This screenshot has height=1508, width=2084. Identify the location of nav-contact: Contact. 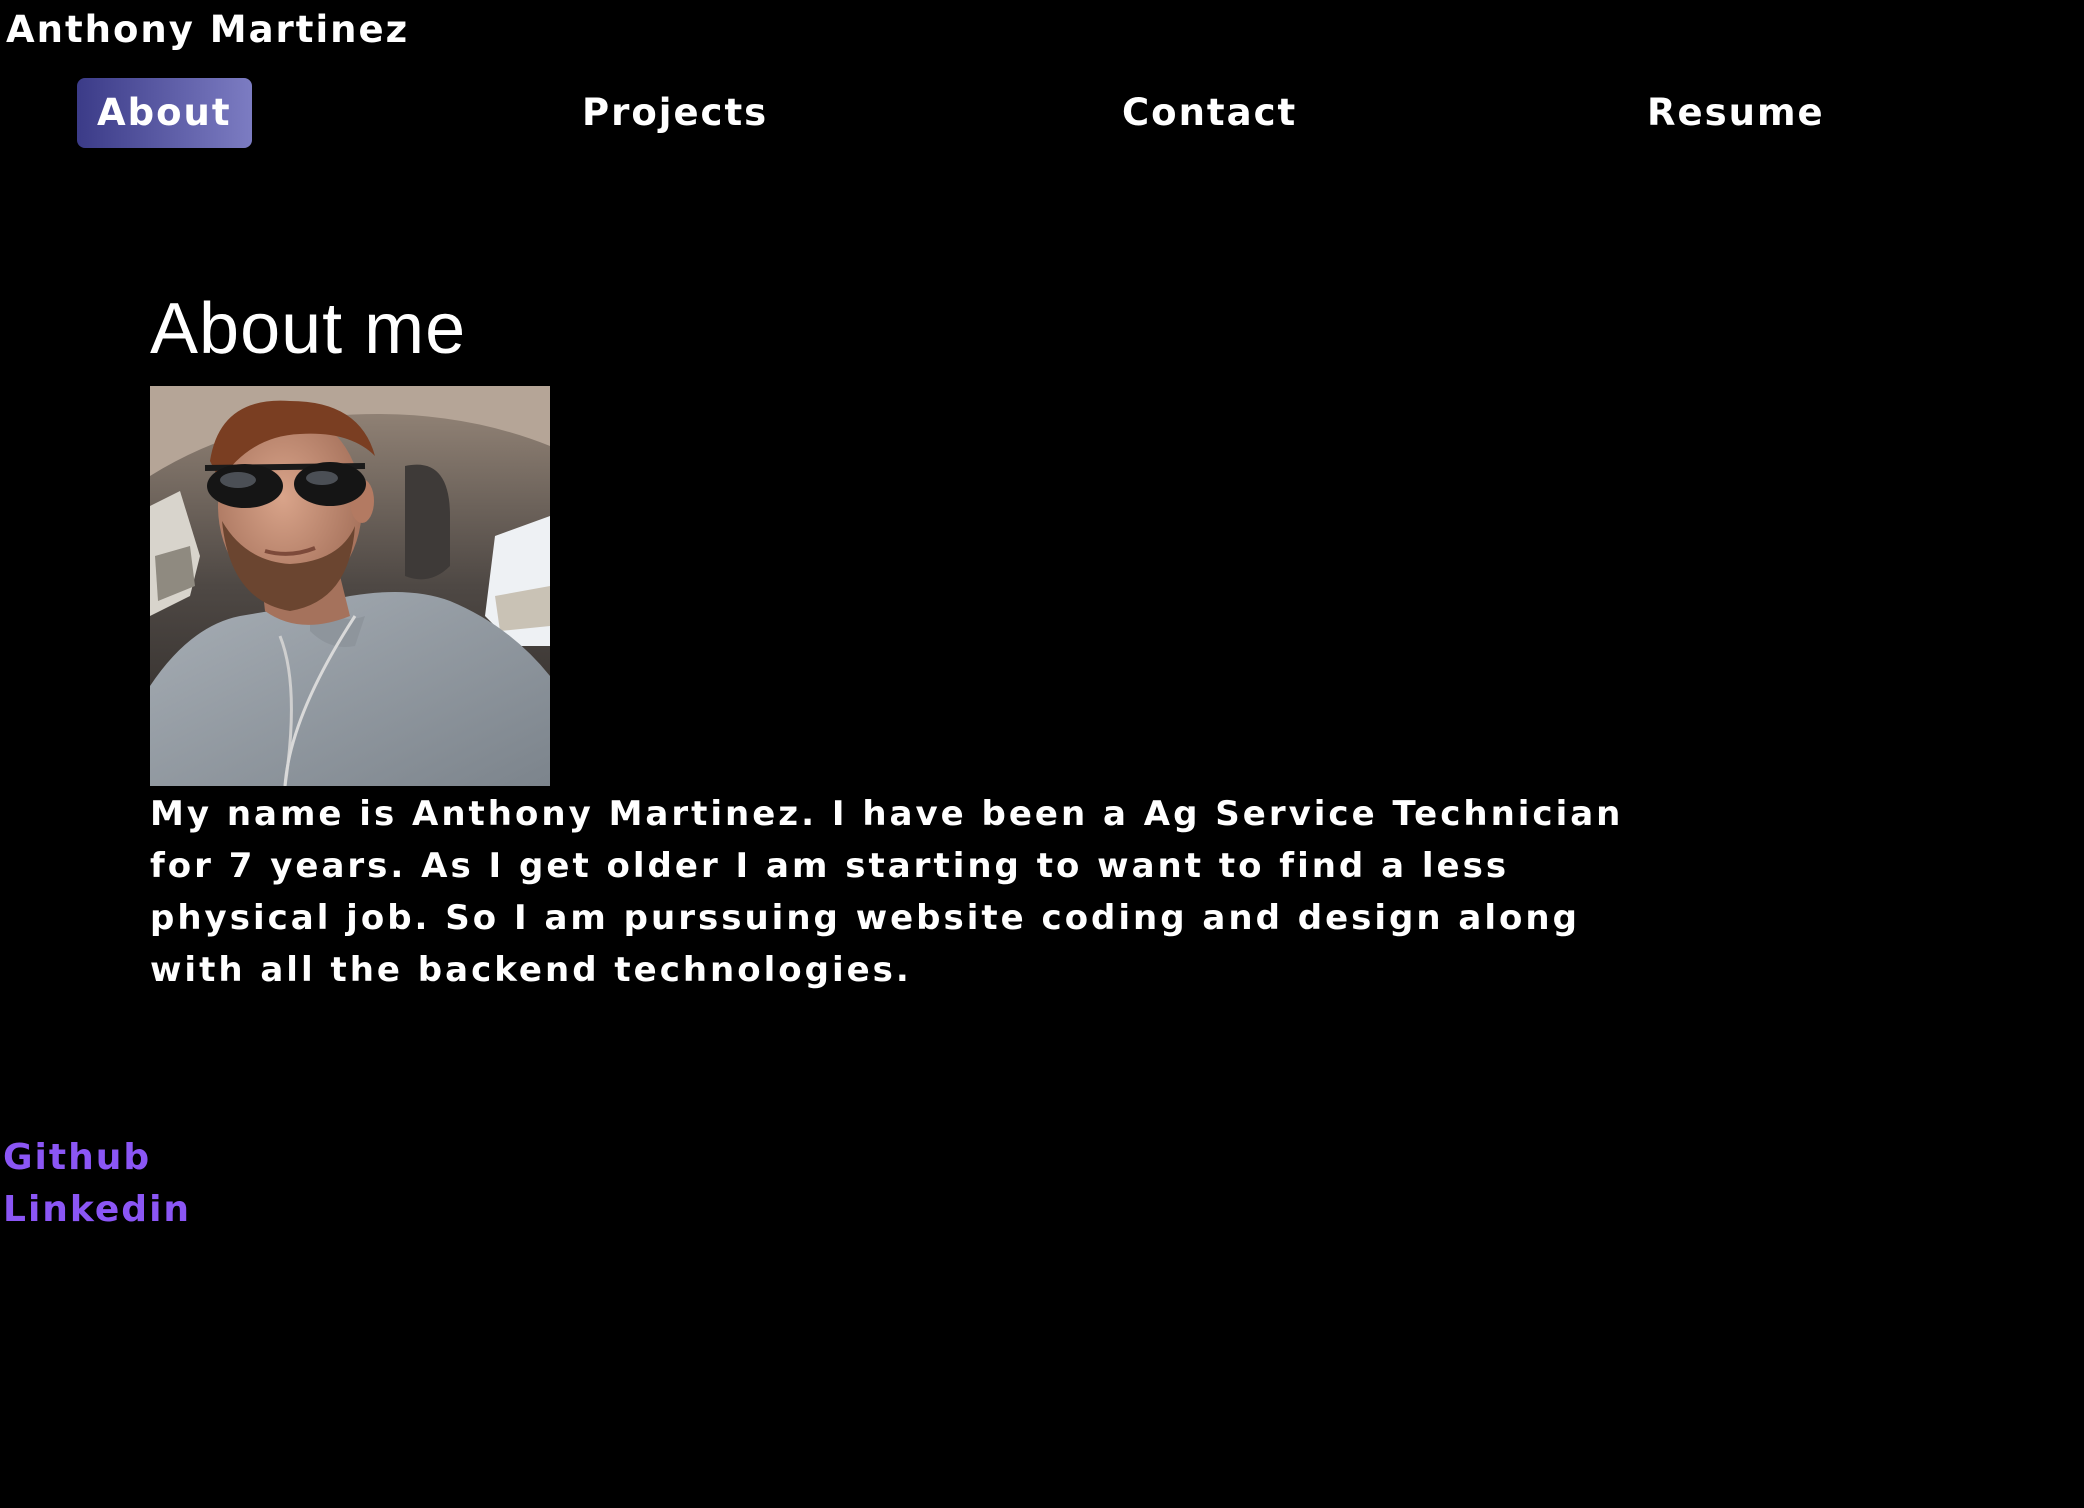
(1209, 113).